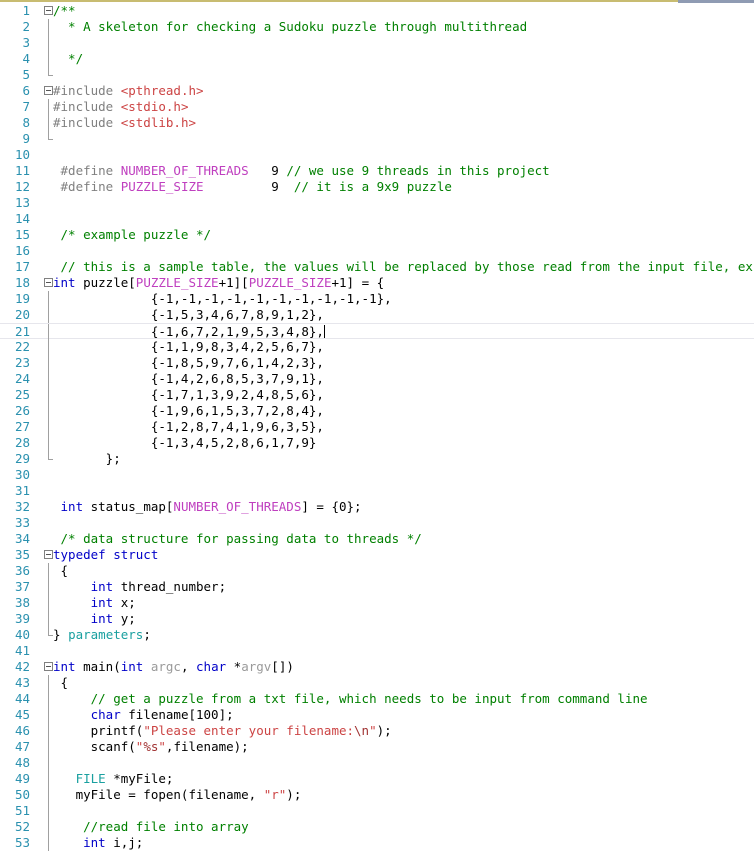 The height and width of the screenshot is (852, 754). What do you see at coordinates (377, 379) in the screenshot?
I see `code-line: 24 {-1,4,2,6,8,5,3,7,9,1},` at bounding box center [377, 379].